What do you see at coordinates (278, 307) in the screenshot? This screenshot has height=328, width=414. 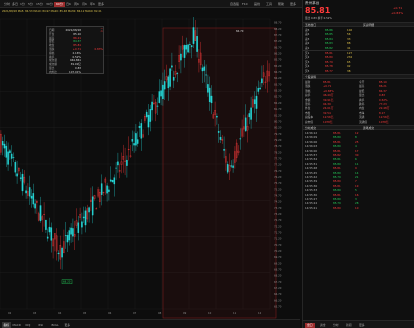 I see `y-tick-label: 65.70` at bounding box center [278, 307].